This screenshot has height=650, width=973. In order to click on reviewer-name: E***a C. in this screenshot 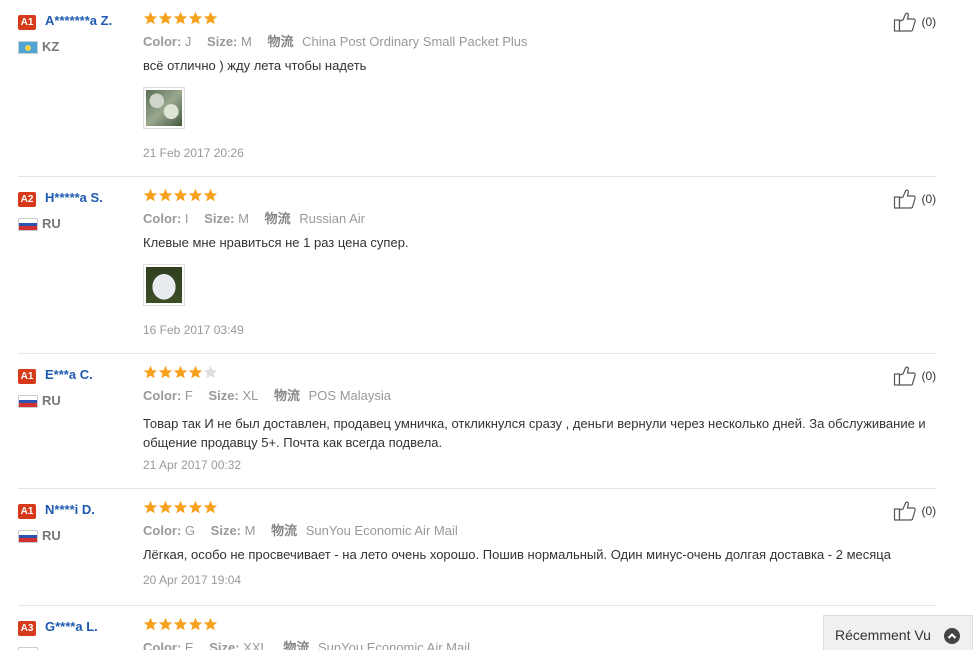, I will do `click(69, 374)`.